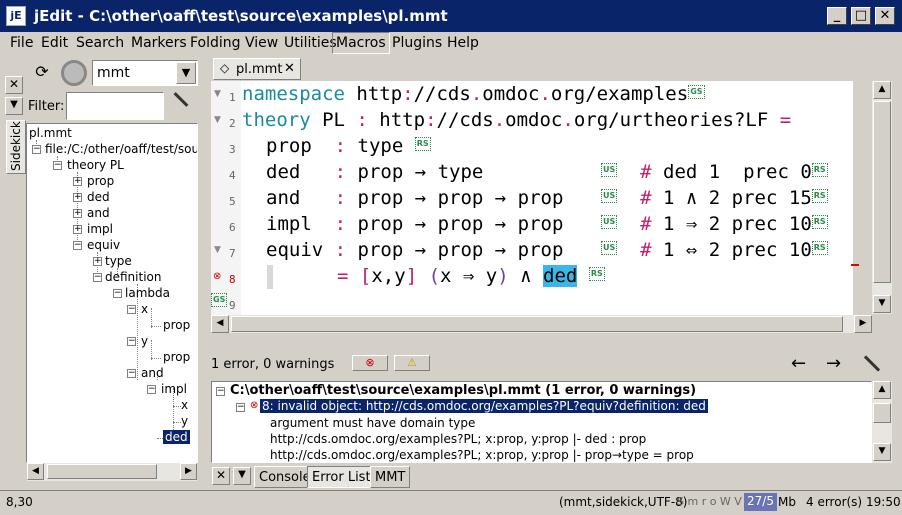 The image size is (902, 515). What do you see at coordinates (310, 43) in the screenshot?
I see `menu-utilities: Utilities` at bounding box center [310, 43].